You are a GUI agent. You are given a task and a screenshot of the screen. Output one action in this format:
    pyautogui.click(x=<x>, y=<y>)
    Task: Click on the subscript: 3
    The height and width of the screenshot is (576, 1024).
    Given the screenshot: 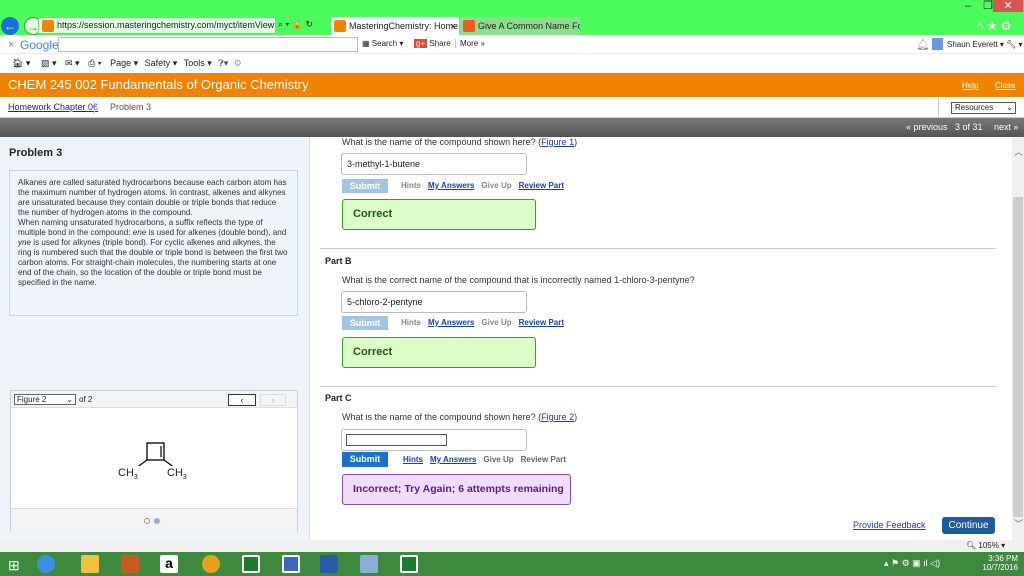 What is the action you would take?
    pyautogui.click(x=184, y=478)
    